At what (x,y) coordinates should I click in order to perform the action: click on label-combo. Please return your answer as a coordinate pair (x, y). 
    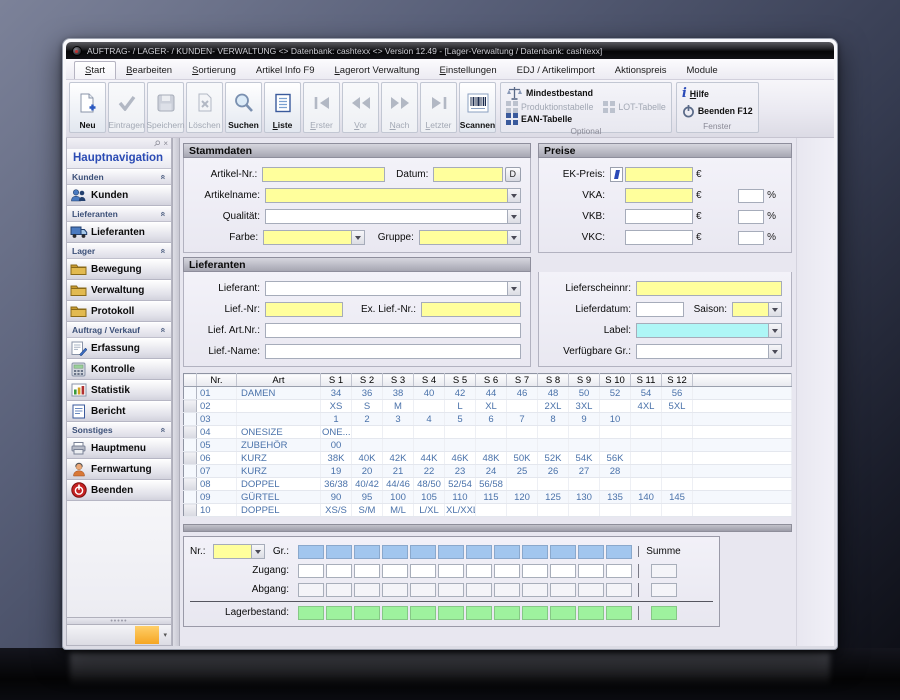
    Looking at the image, I should click on (709, 330).